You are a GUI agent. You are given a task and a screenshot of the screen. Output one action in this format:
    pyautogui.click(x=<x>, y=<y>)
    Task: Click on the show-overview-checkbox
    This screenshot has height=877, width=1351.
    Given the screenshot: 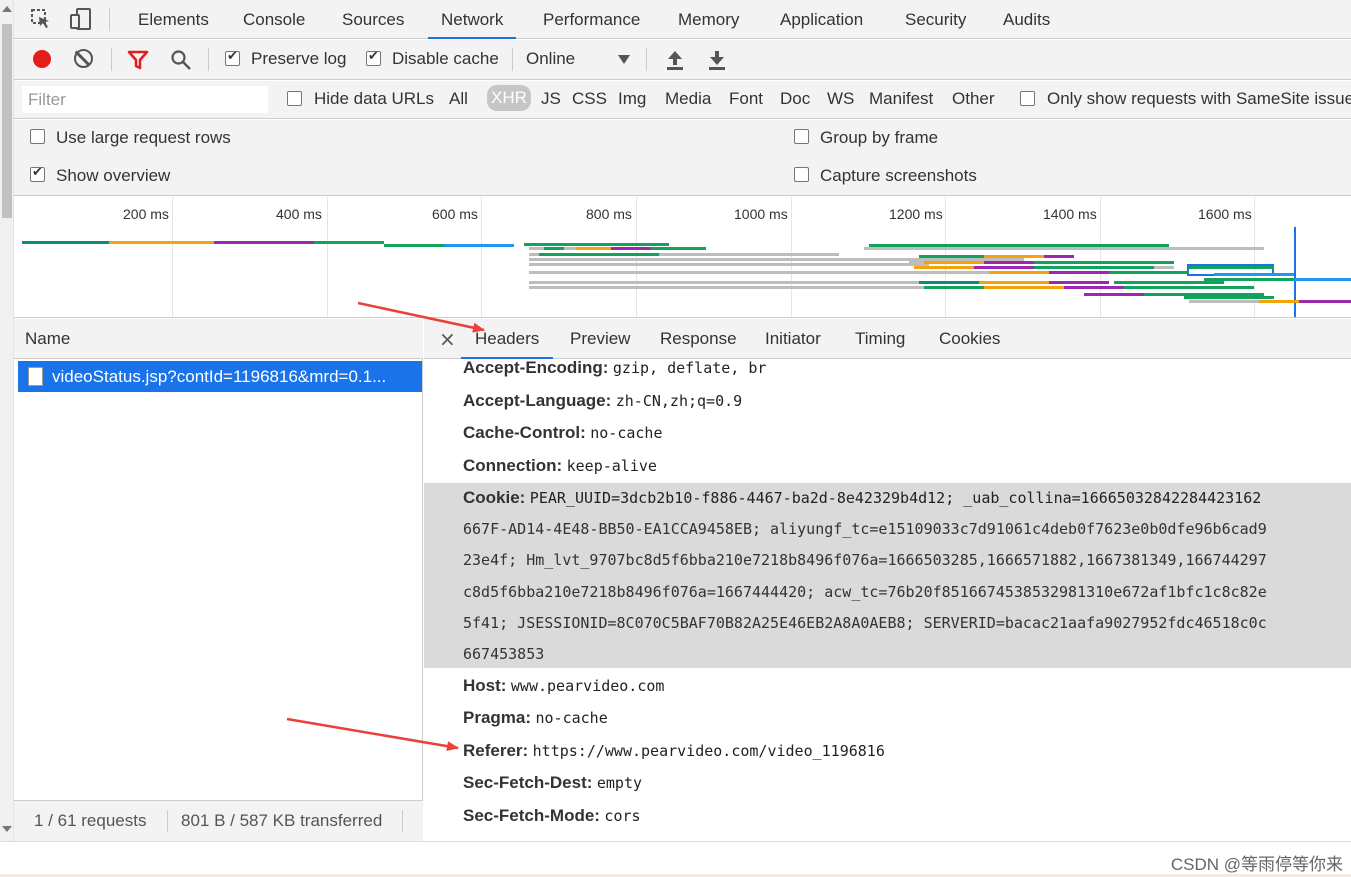 What is the action you would take?
    pyautogui.click(x=37, y=173)
    